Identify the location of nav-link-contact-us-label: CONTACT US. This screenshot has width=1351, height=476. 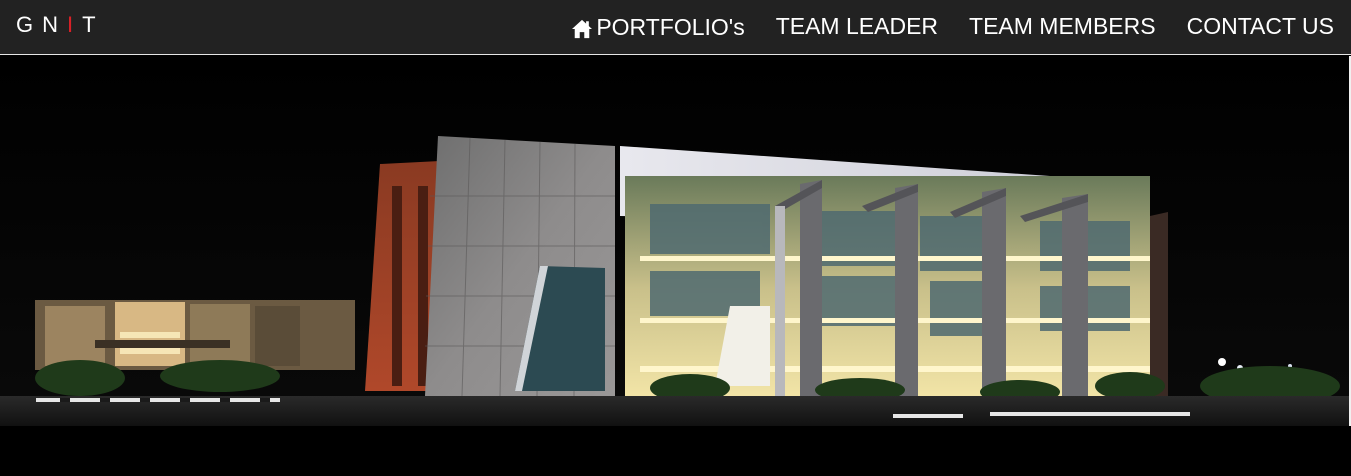
(1260, 25).